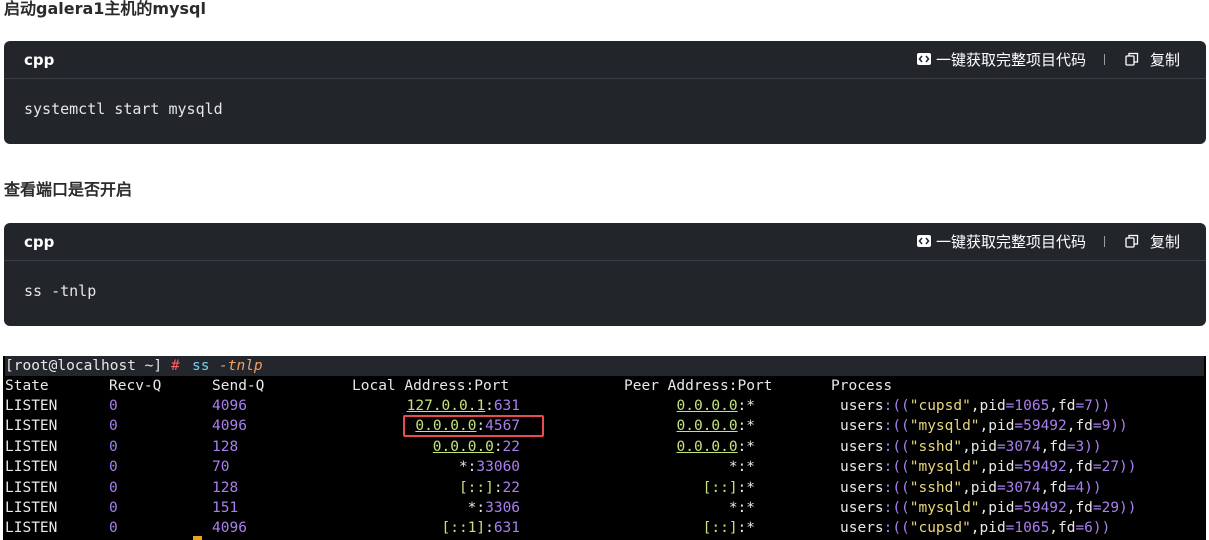  I want to click on row-process-fd: 3, so click(1080, 446).